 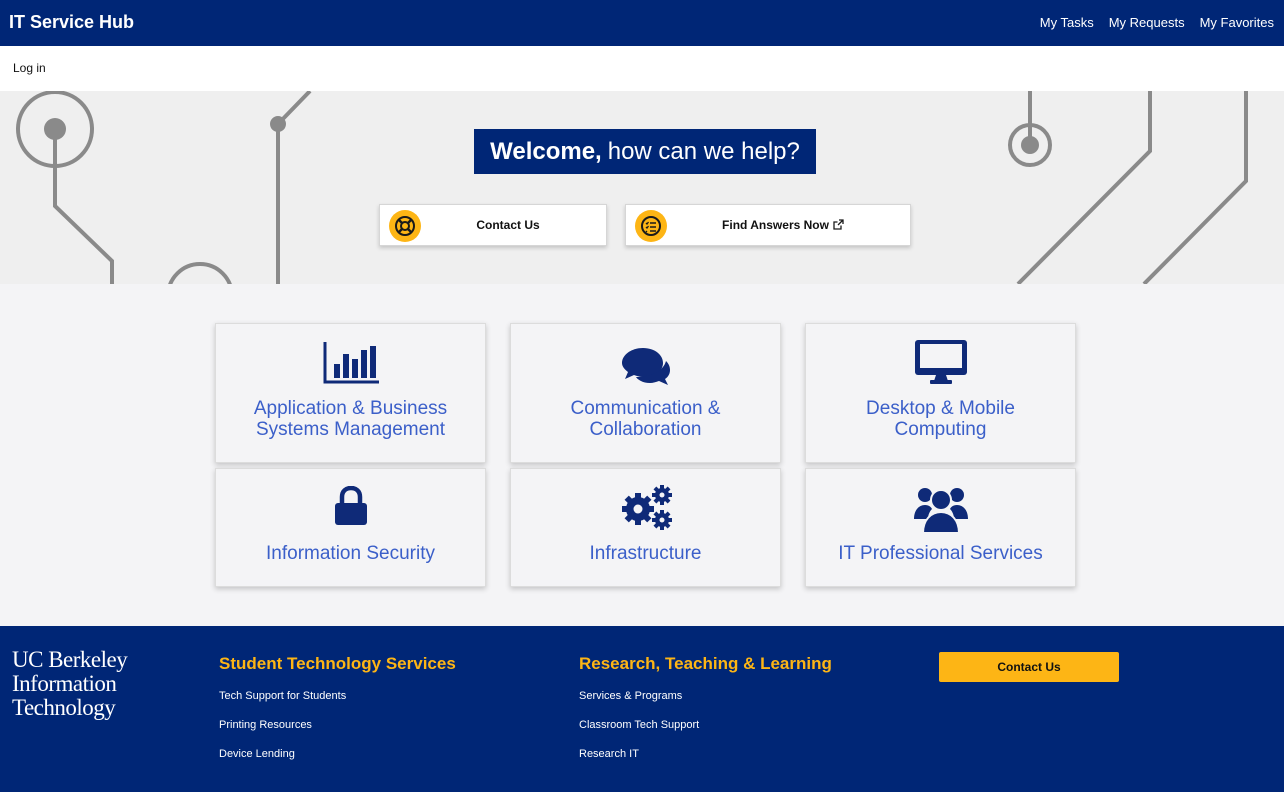 What do you see at coordinates (645, 553) in the screenshot?
I see `tile-title: Infrastructure` at bounding box center [645, 553].